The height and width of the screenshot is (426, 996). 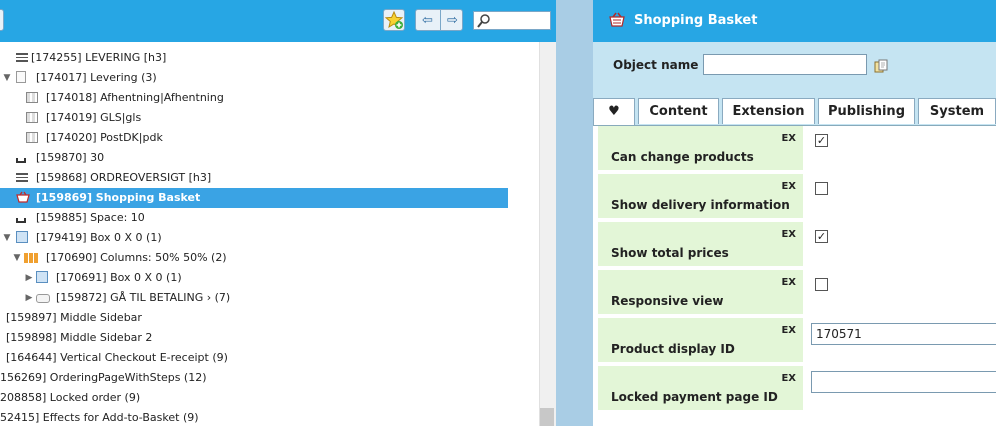 What do you see at coordinates (278, 21) in the screenshot?
I see `tree-toolbar: ⇦ ⇨` at bounding box center [278, 21].